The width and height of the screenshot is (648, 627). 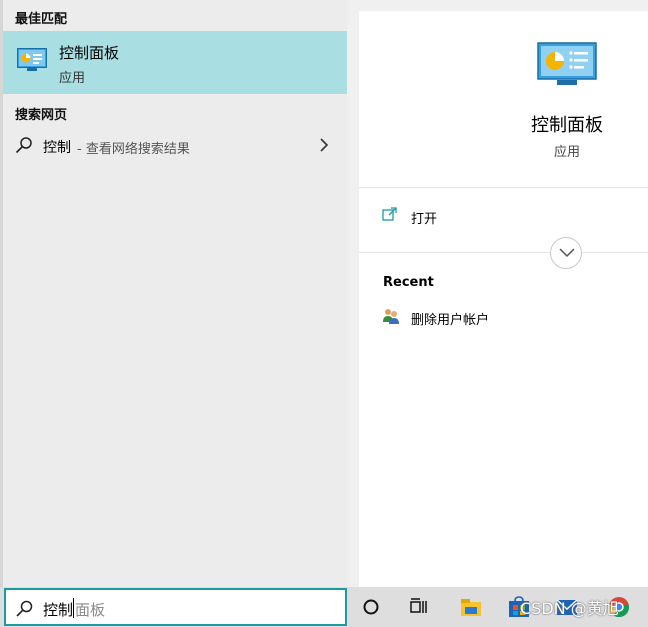 I want to click on control-panel-large-icon, so click(x=567, y=63).